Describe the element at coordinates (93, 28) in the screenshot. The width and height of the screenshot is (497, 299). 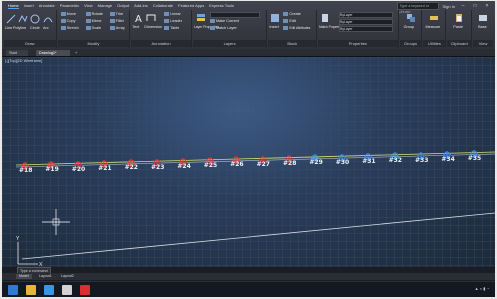
I see `scale-tool: Scale` at that location.